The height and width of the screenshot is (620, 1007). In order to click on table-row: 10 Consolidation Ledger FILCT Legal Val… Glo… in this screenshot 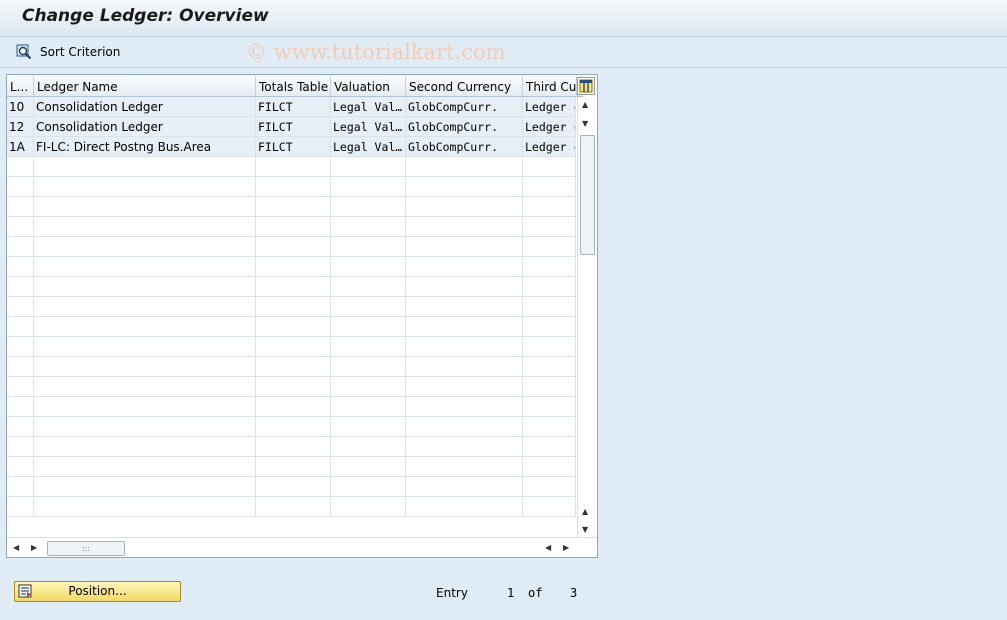, I will do `click(291, 107)`.